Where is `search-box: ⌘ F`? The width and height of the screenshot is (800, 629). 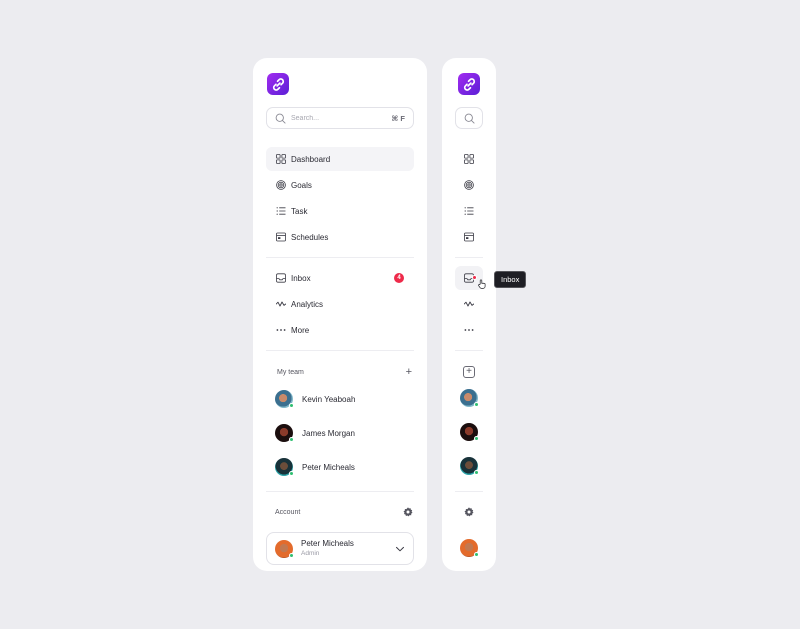 search-box: ⌘ F is located at coordinates (340, 118).